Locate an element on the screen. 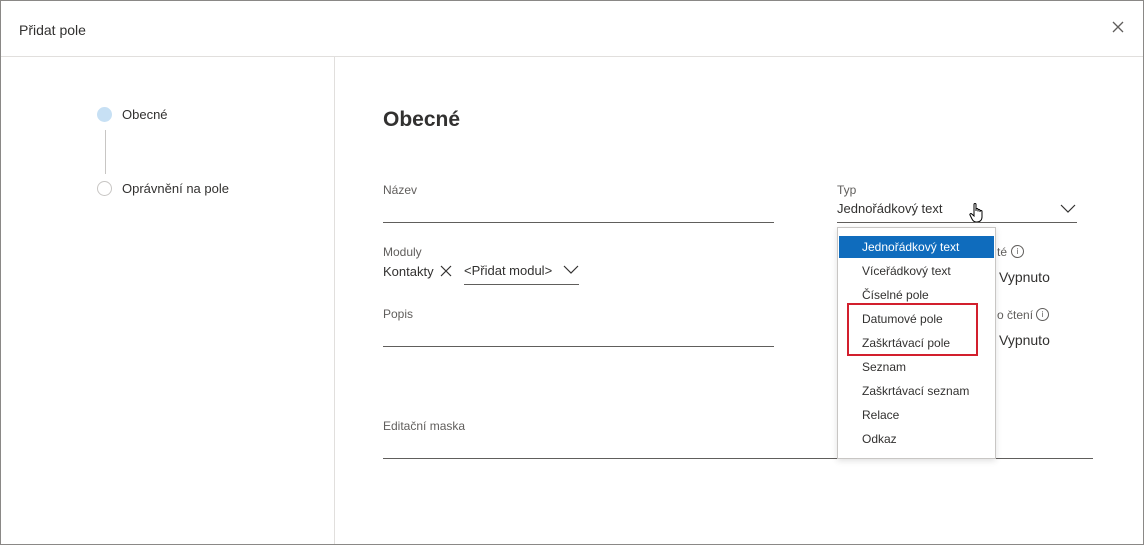 Image resolution: width=1144 pixels, height=545 pixels. toggle1-value: Vypnuto is located at coordinates (1024, 277).